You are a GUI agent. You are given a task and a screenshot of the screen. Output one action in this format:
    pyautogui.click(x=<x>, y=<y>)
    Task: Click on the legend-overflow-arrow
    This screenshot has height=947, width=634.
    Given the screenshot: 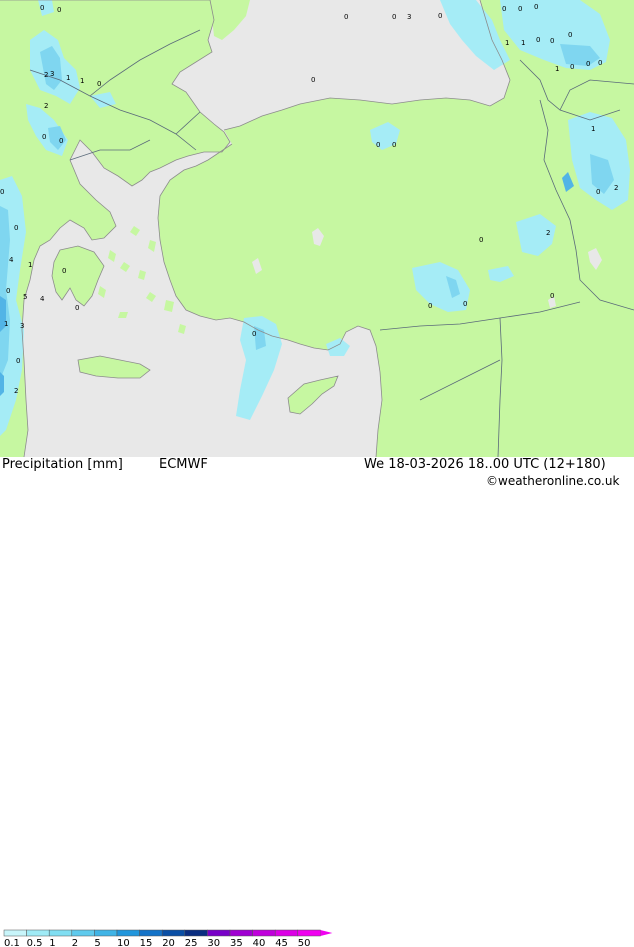 What is the action you would take?
    pyautogui.click(x=326, y=933)
    